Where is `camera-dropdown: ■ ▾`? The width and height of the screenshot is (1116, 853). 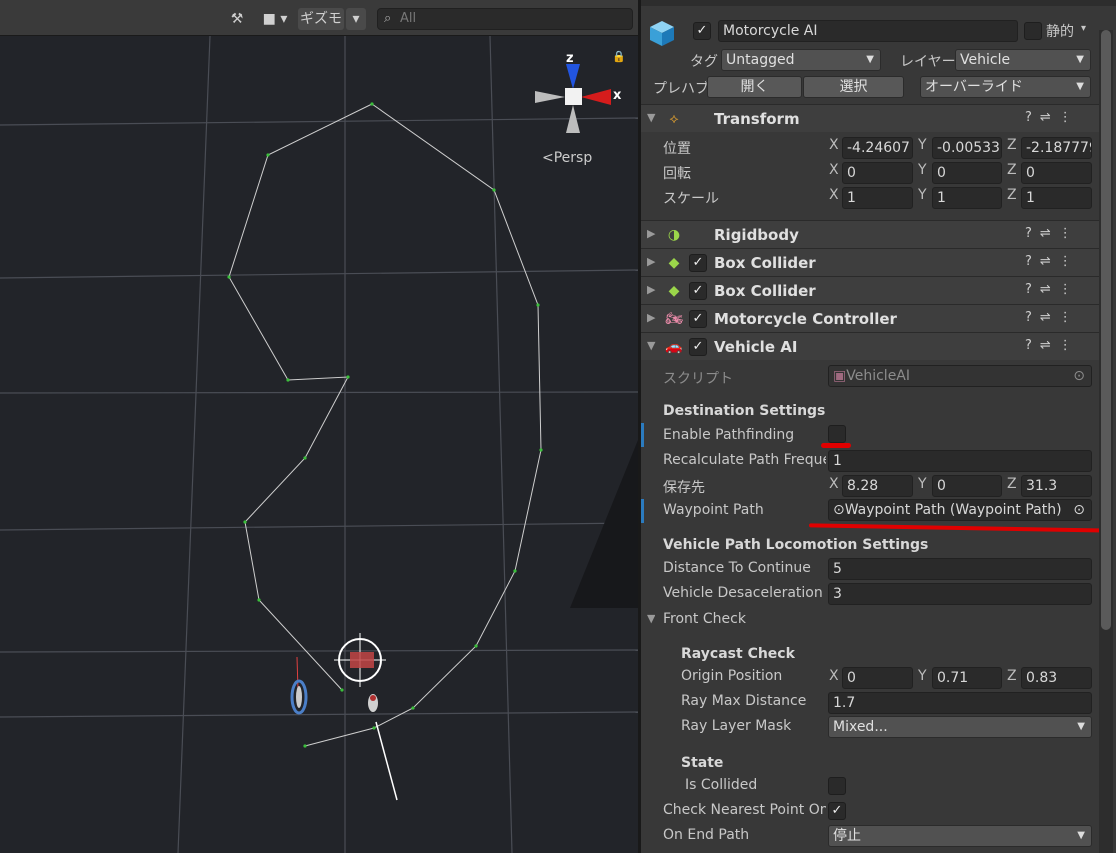 camera-dropdown: ■ ▾ is located at coordinates (275, 19).